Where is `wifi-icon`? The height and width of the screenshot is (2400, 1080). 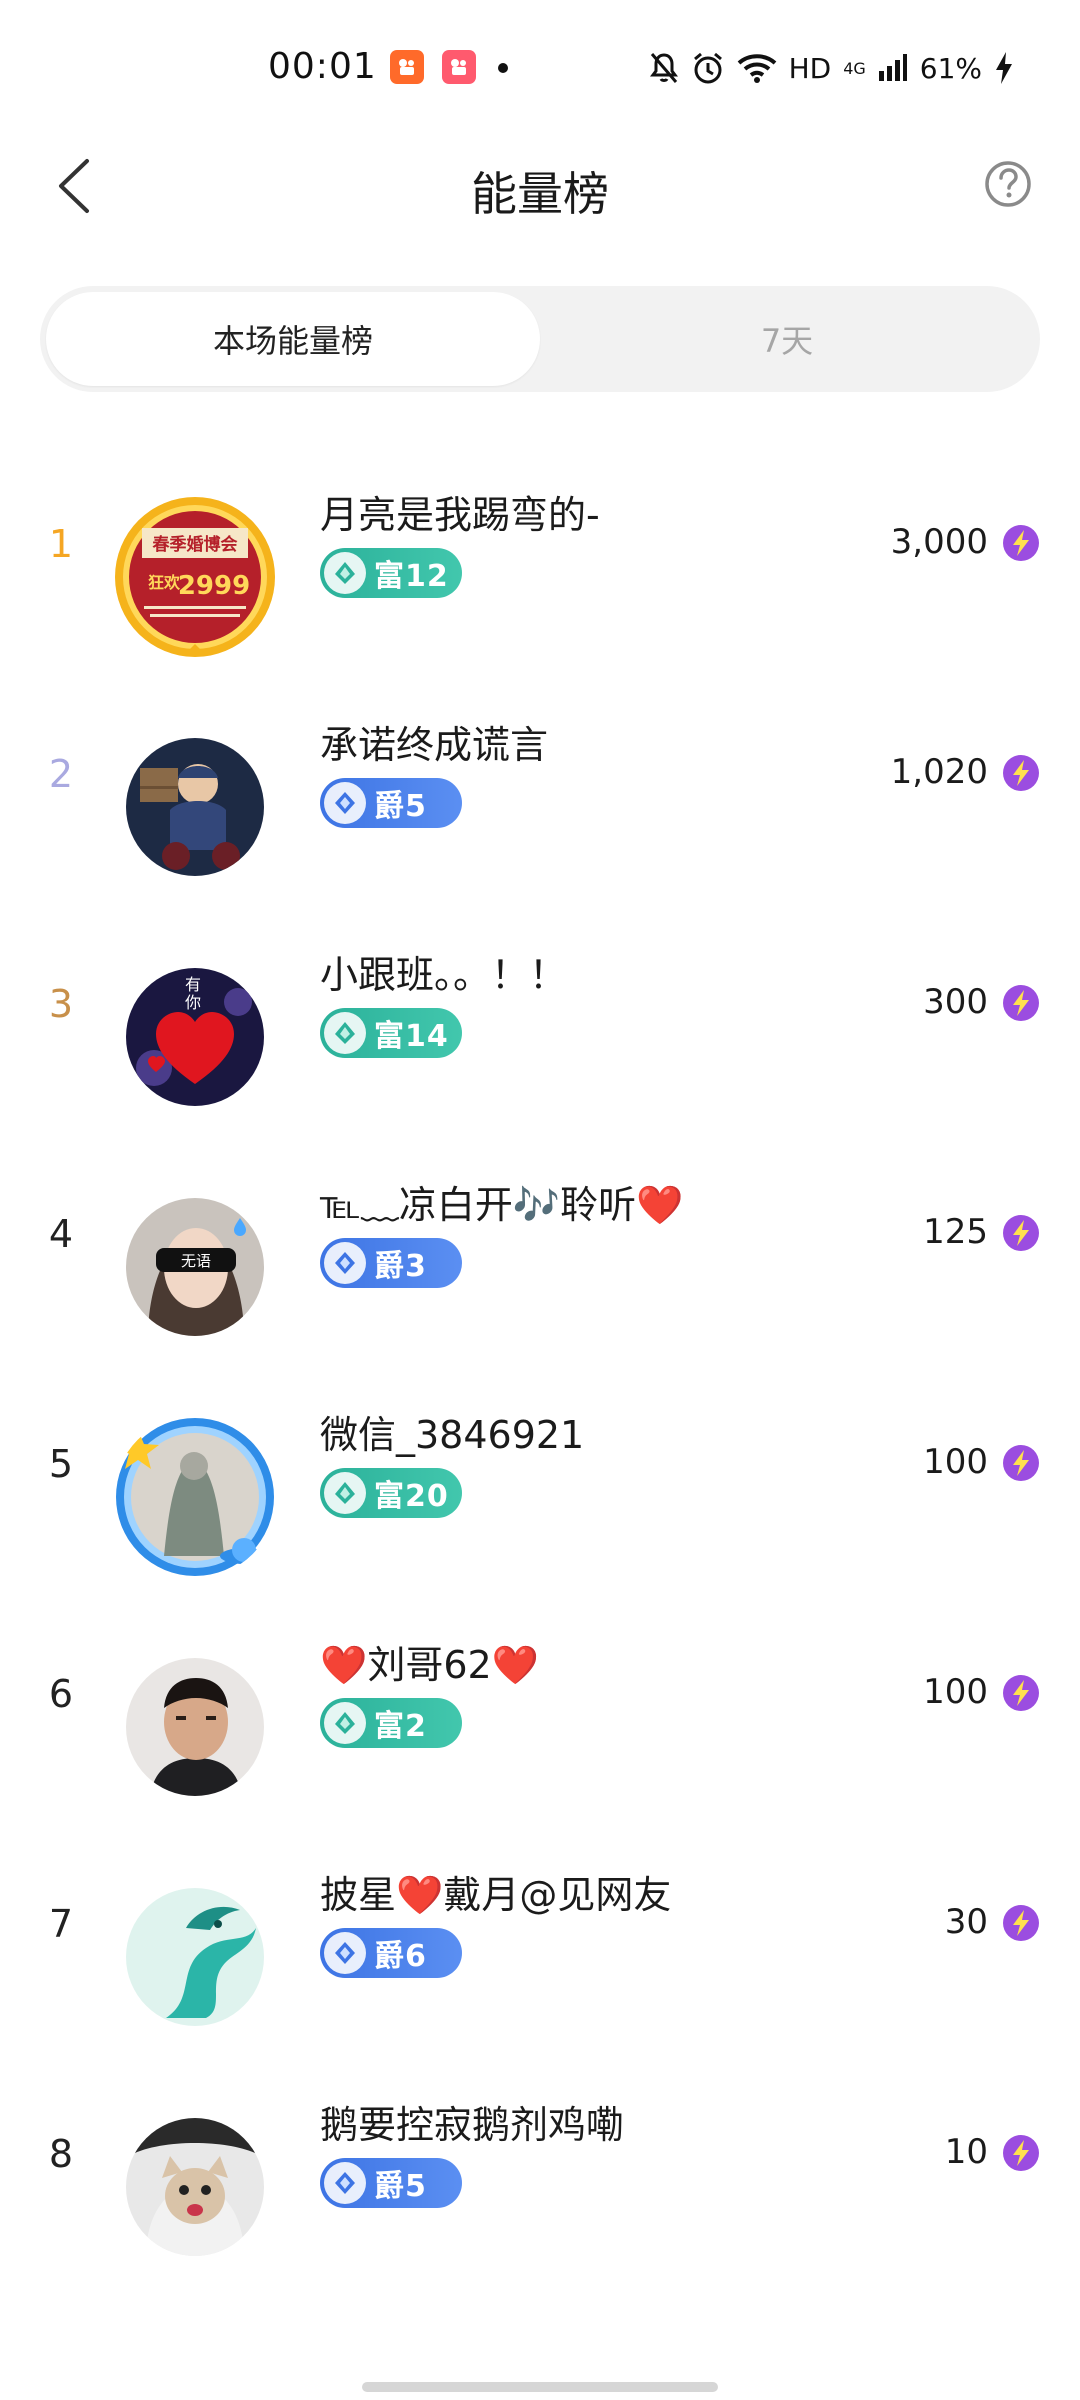
wifi-icon is located at coordinates (756, 68).